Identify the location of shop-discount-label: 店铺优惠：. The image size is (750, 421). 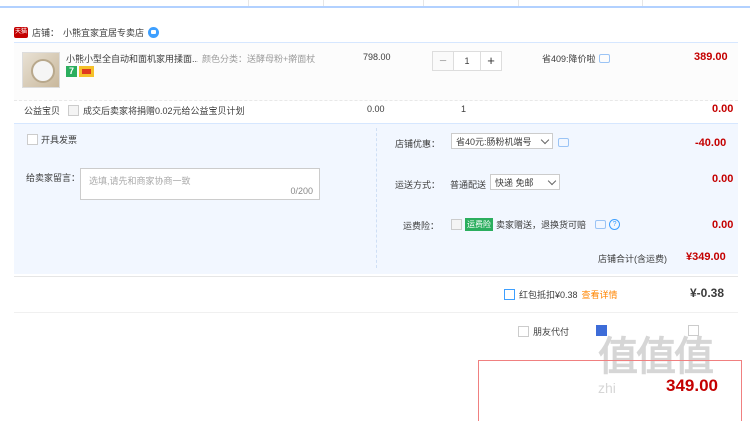
(418, 144).